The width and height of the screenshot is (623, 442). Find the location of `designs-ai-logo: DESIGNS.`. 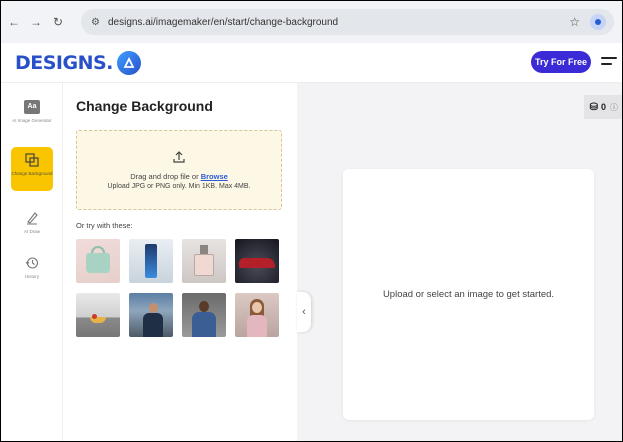

designs-ai-logo: DESIGNS. is located at coordinates (78, 63).